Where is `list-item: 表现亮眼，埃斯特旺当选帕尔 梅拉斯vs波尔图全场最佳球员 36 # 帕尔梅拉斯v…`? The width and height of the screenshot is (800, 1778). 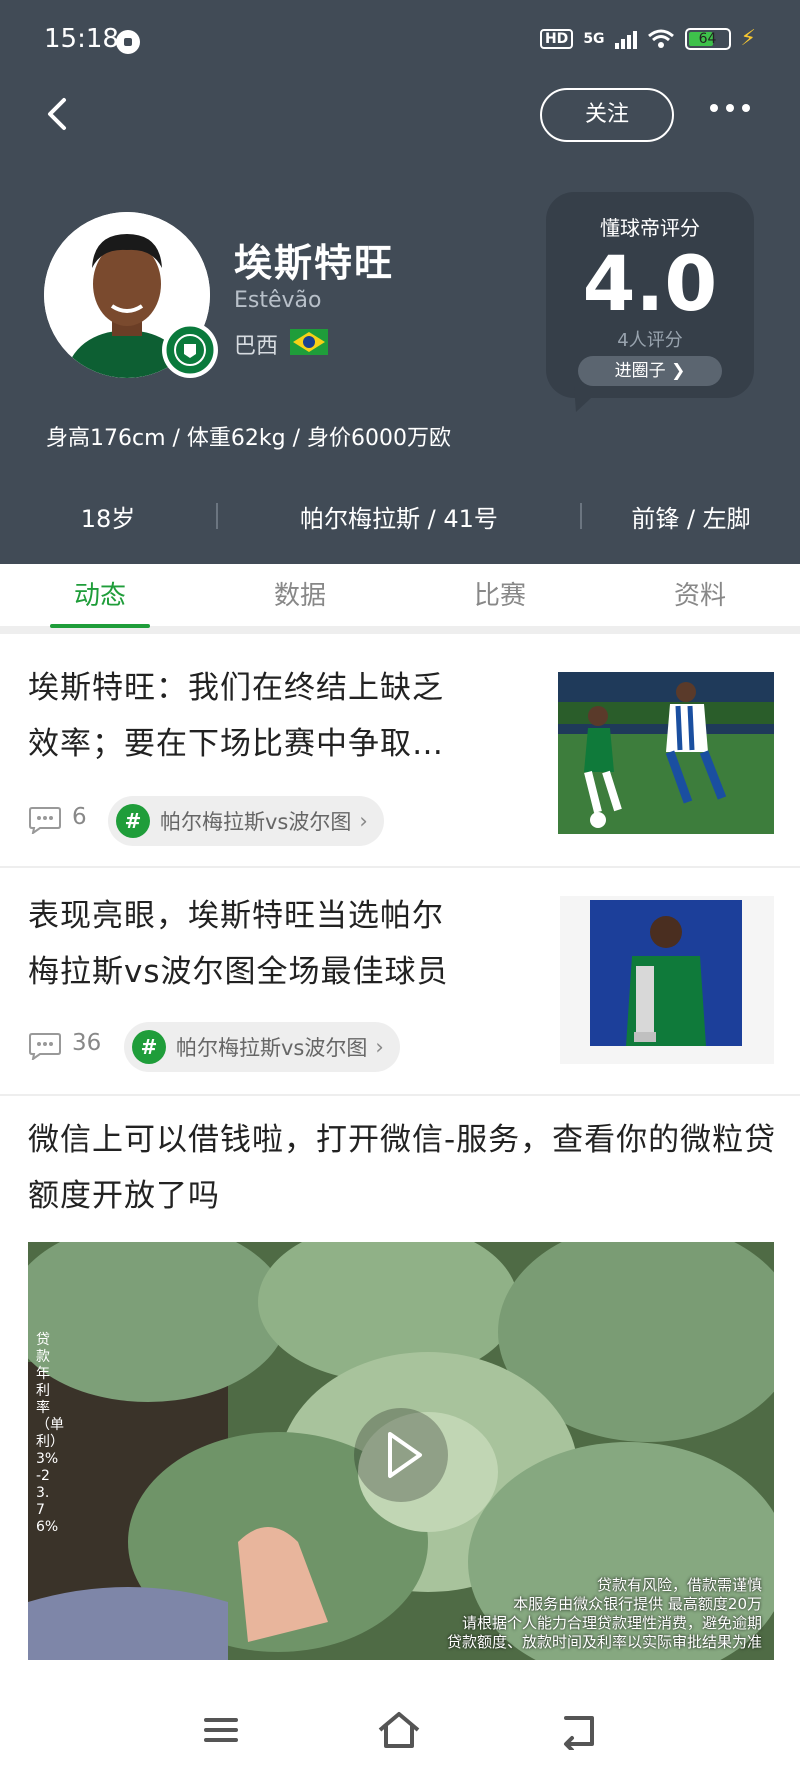
list-item: 表现亮眼，埃斯特旺当选帕尔 梅拉斯vs波尔图全场最佳球员 36 # 帕尔梅拉斯v… is located at coordinates (400, 982).